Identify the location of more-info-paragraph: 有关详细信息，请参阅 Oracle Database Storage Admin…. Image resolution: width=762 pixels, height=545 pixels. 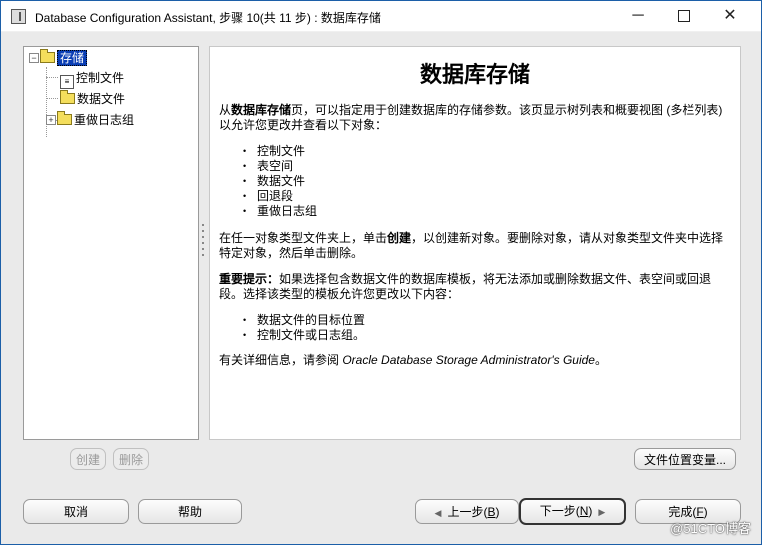
(475, 360).